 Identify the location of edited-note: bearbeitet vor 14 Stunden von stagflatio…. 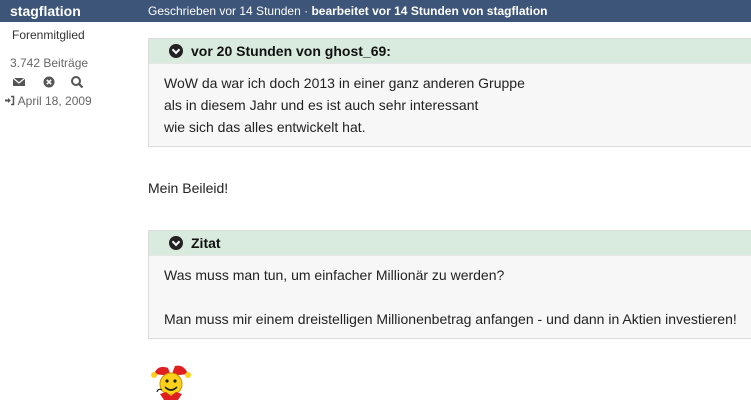
(429, 11).